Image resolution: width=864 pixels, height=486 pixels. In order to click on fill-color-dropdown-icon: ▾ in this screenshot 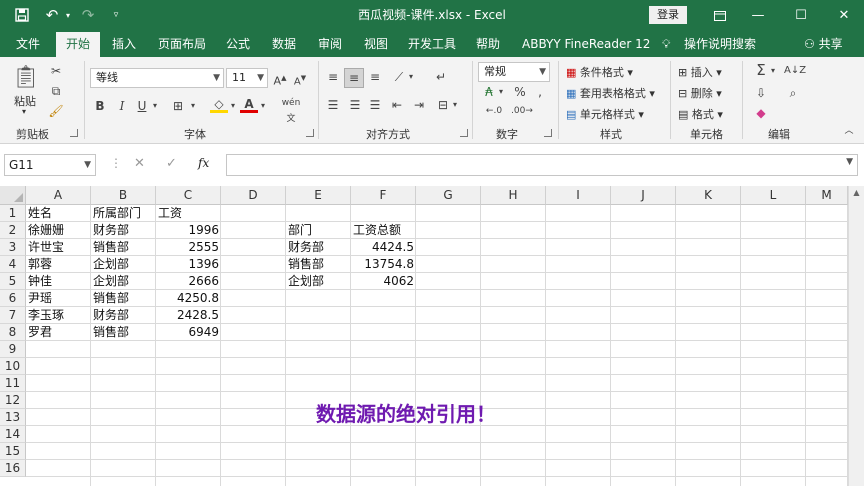, I will do `click(233, 106)`.